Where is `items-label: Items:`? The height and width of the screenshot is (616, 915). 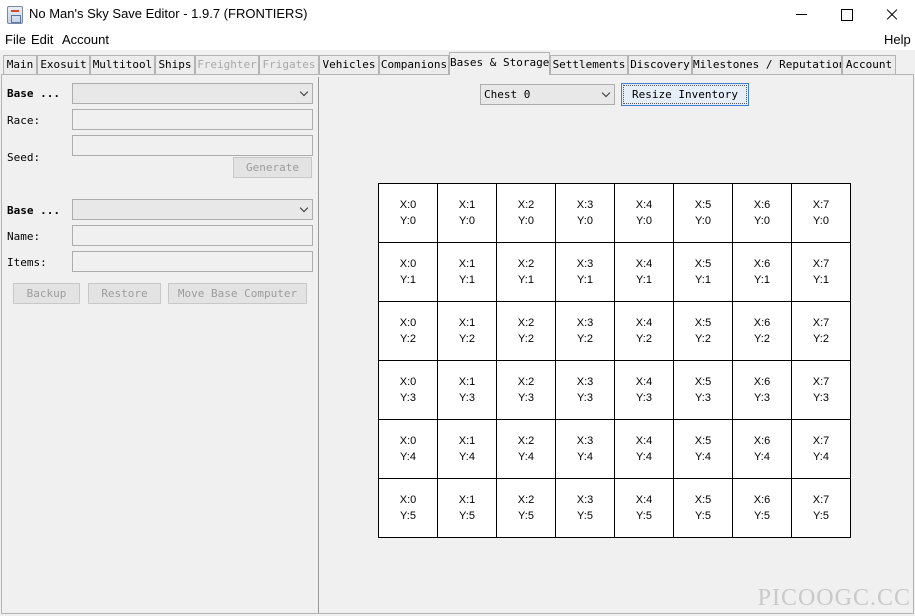
items-label: Items: is located at coordinates (27, 262).